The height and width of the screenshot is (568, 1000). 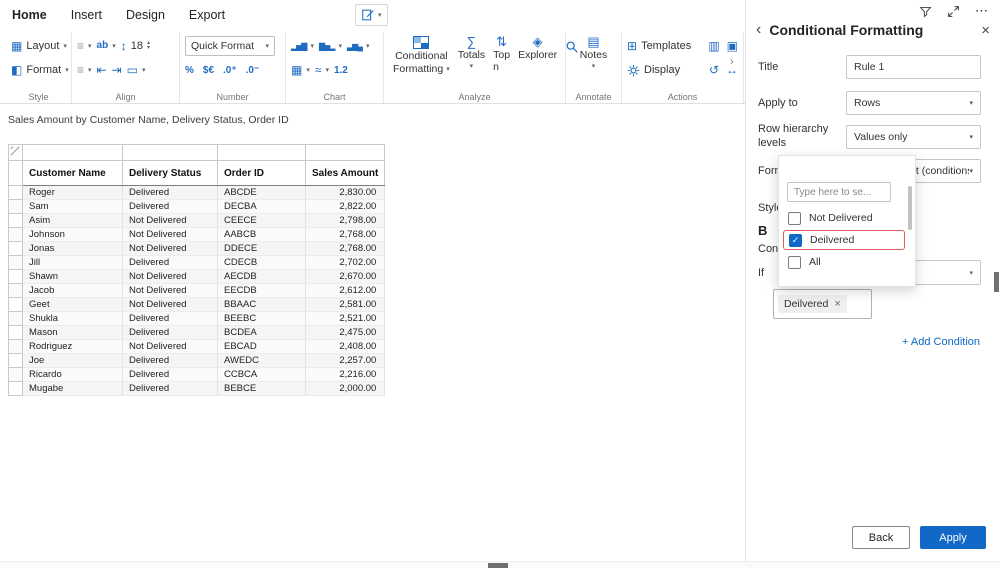 What do you see at coordinates (371, 15) in the screenshot?
I see `report-edit-button: ▾` at bounding box center [371, 15].